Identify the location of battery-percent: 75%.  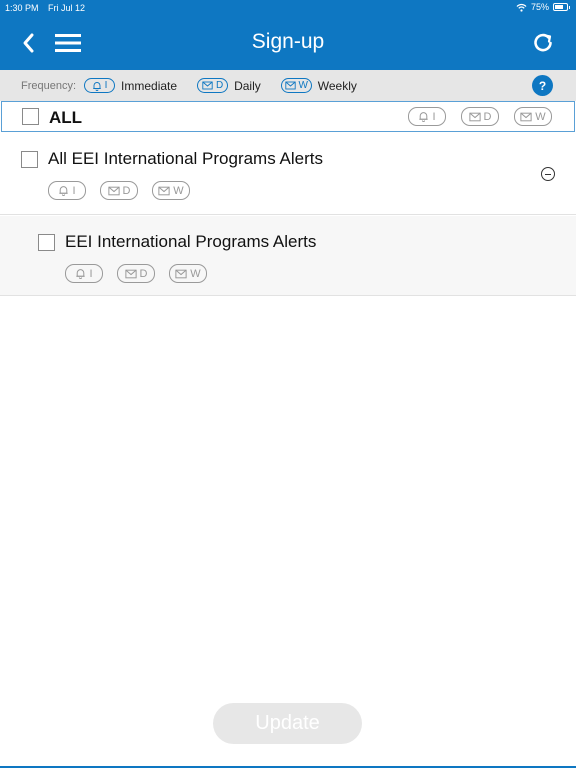
(539, 7).